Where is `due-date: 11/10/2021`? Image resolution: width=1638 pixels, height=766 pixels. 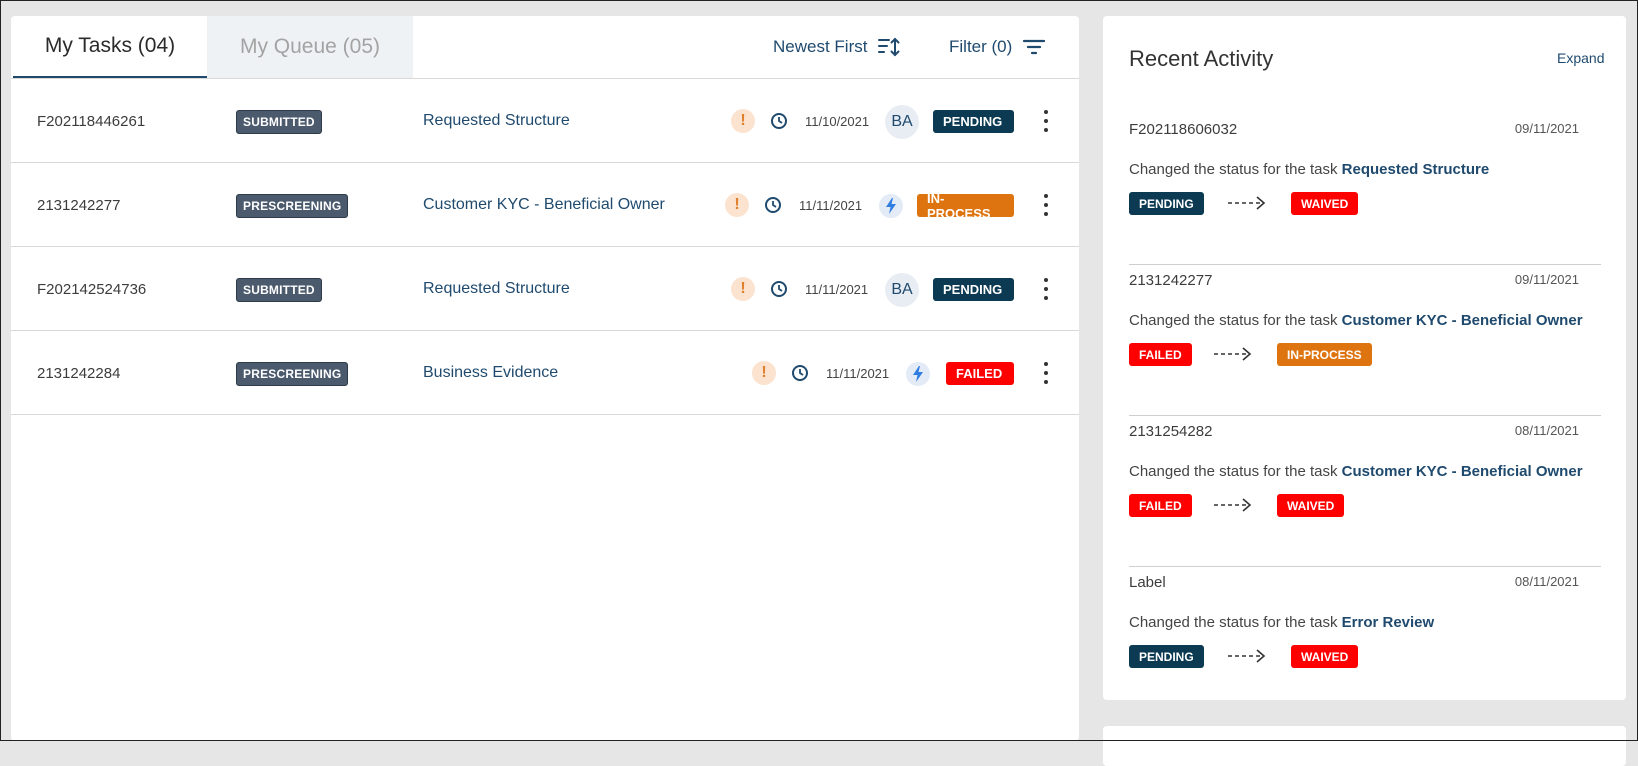 due-date: 11/10/2021 is located at coordinates (837, 121).